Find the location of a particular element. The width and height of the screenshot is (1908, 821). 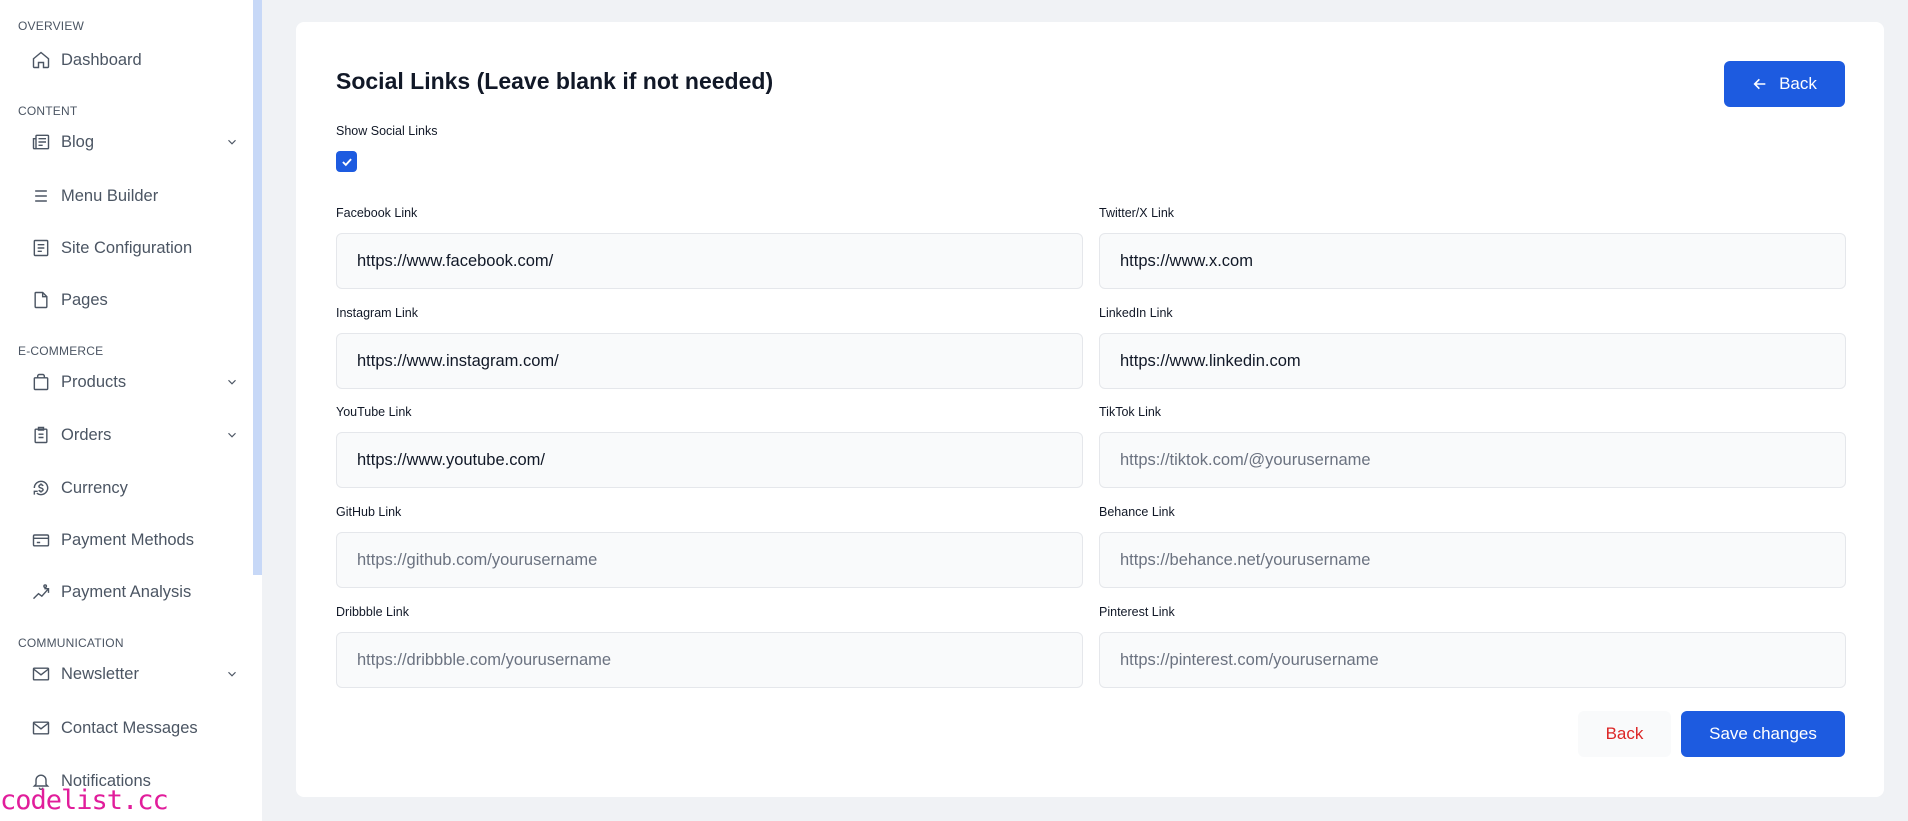

sidebar-item-label: Site Configuration is located at coordinates (127, 247).